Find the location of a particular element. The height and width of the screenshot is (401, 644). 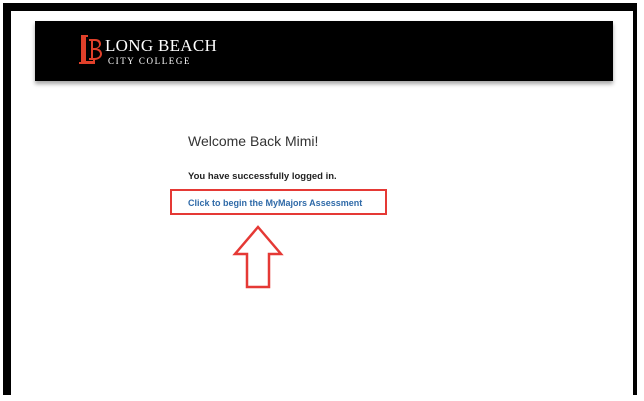

college-logo: LONG BEACH CITY COLLEGE is located at coordinates (172, 51).